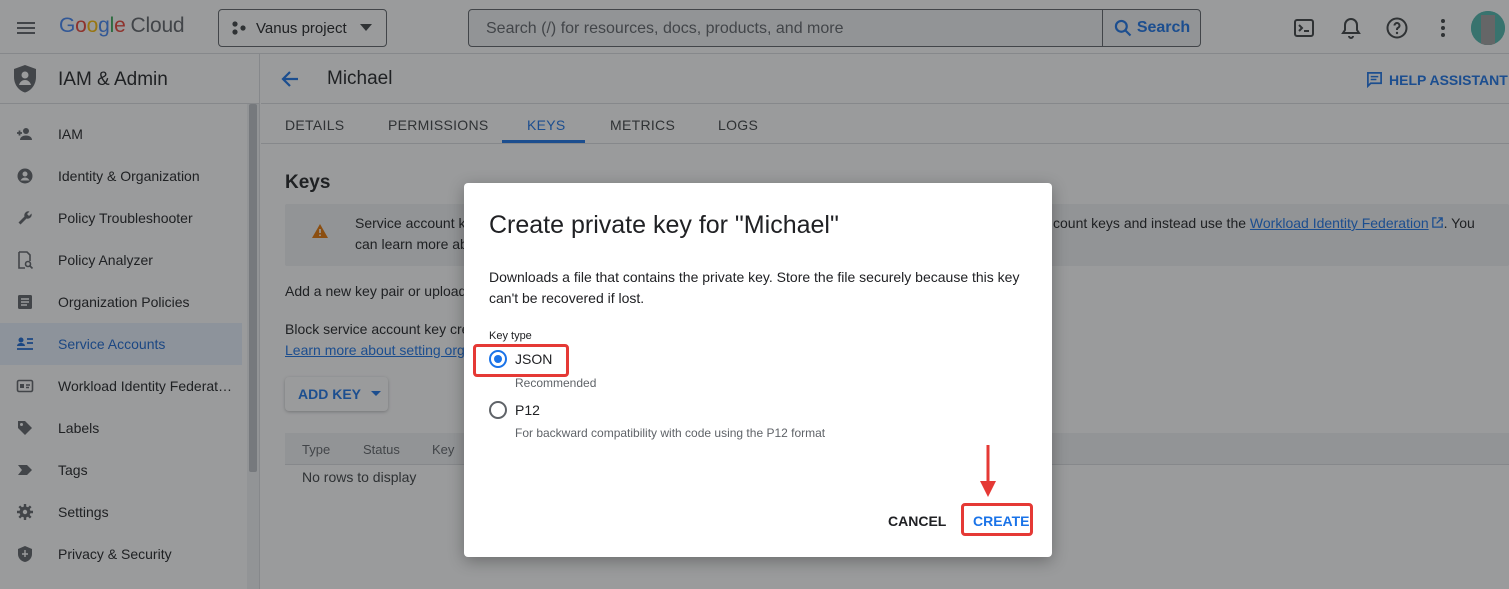 The height and width of the screenshot is (589, 1509). I want to click on json-highlight-box, so click(521, 360).